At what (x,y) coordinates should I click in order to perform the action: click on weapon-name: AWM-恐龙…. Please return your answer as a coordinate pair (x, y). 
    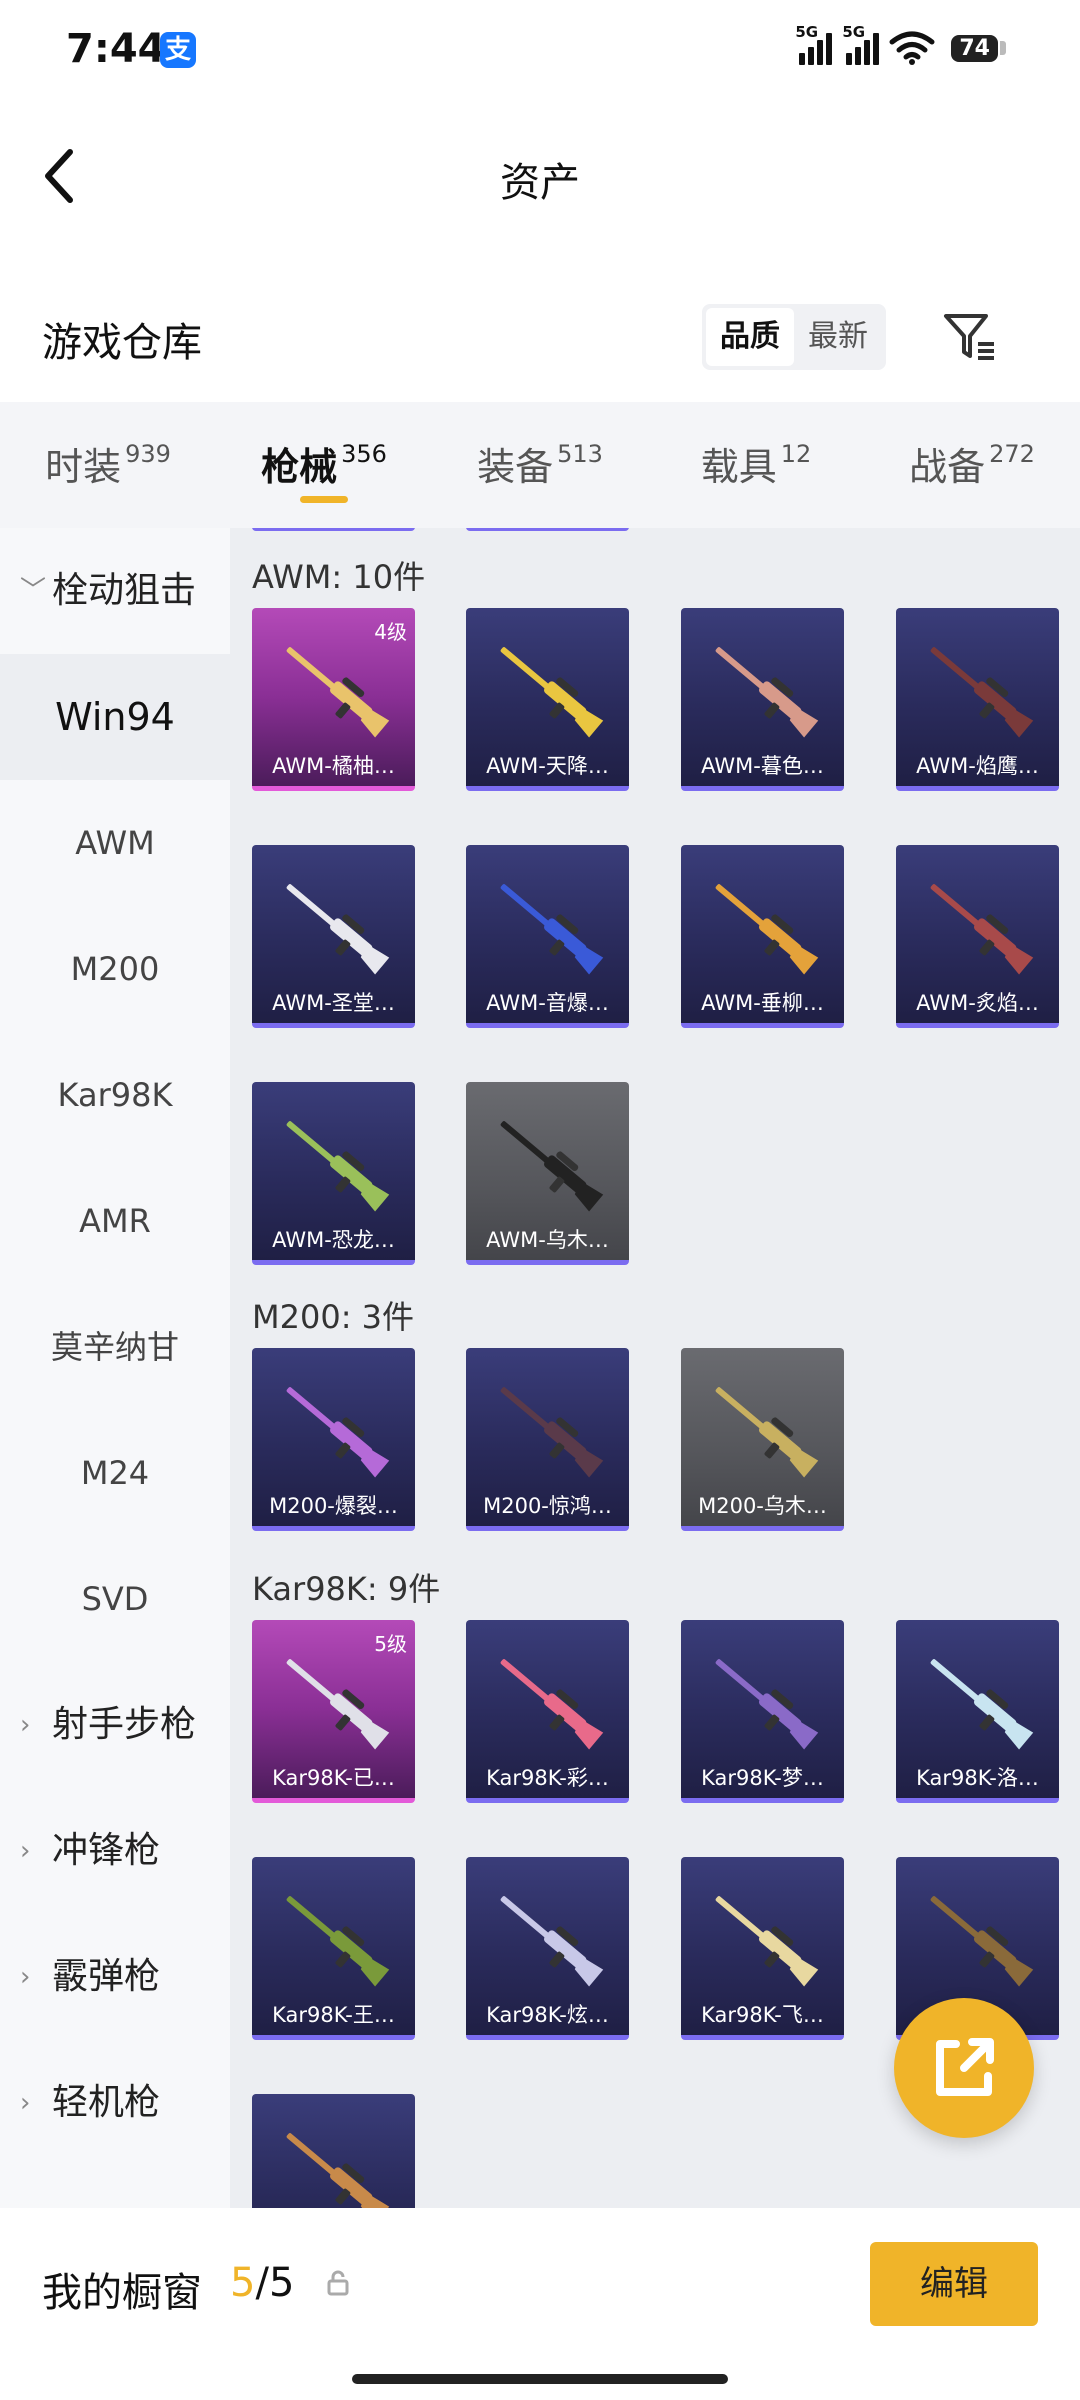
    Looking at the image, I should click on (333, 1240).